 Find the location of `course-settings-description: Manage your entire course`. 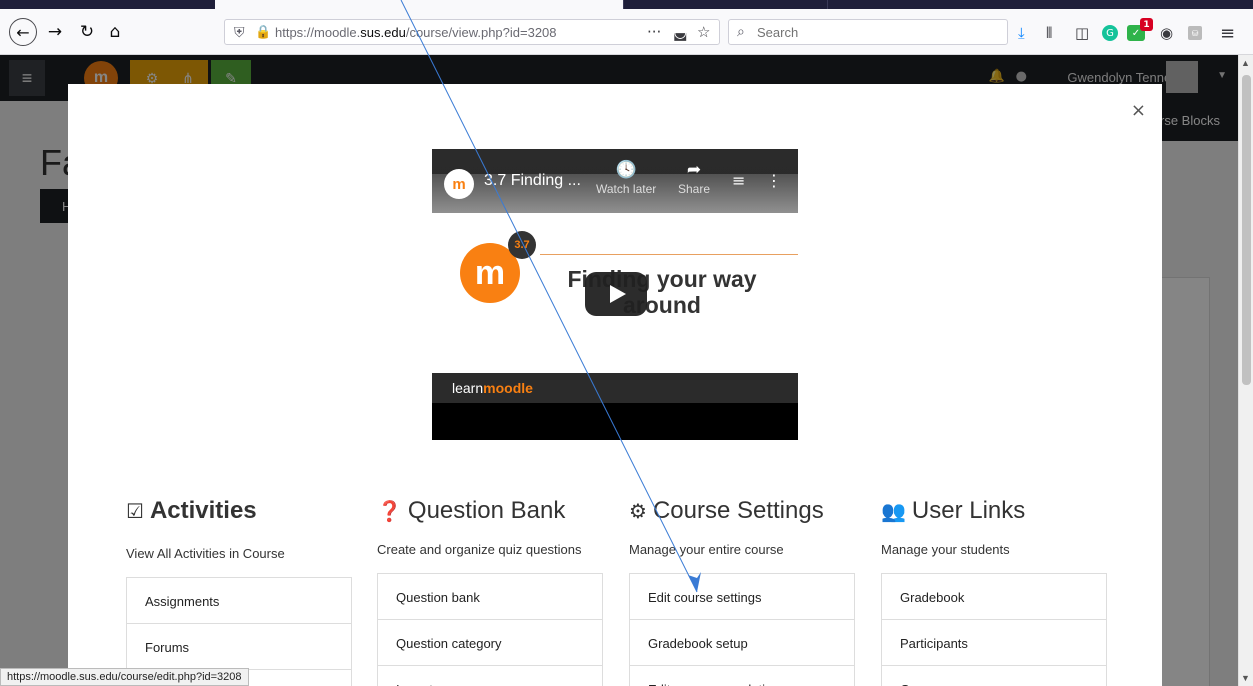

course-settings-description: Manage your entire course is located at coordinates (706, 549).